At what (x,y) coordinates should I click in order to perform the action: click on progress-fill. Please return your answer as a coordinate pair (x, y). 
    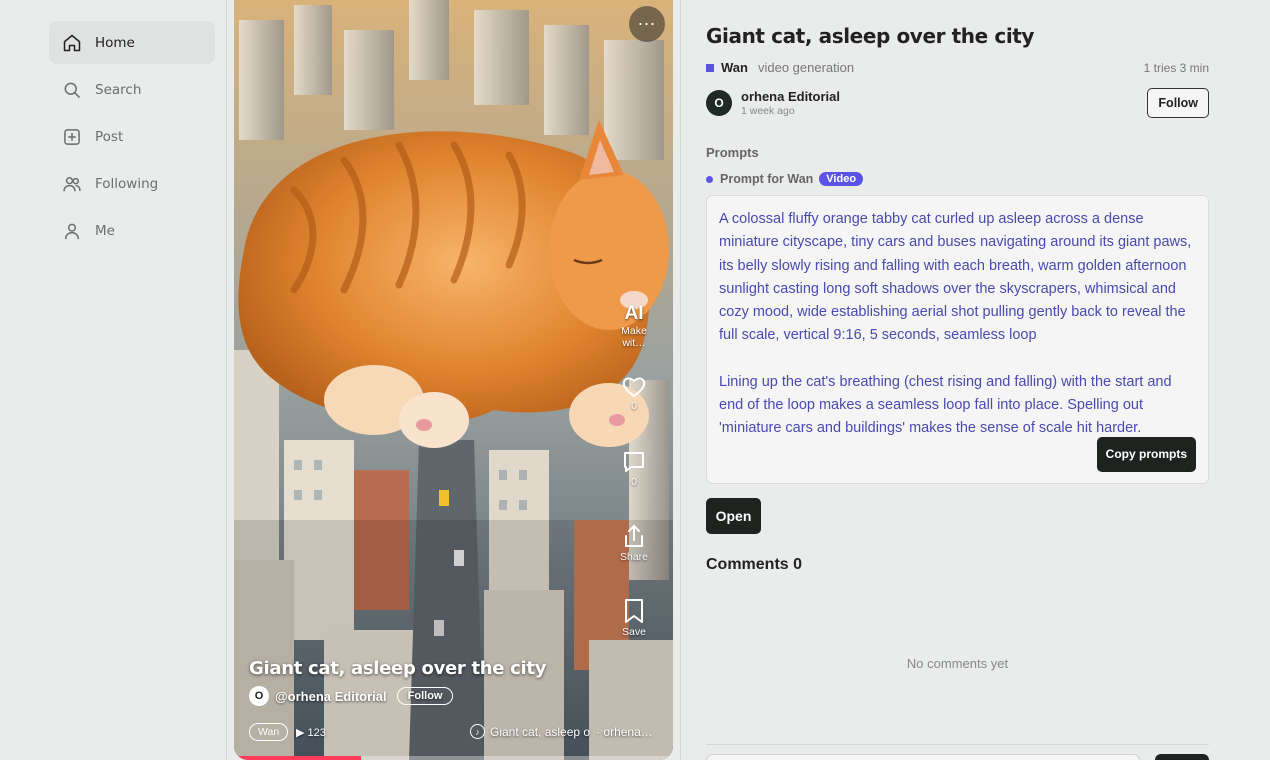
    Looking at the image, I should click on (298, 758).